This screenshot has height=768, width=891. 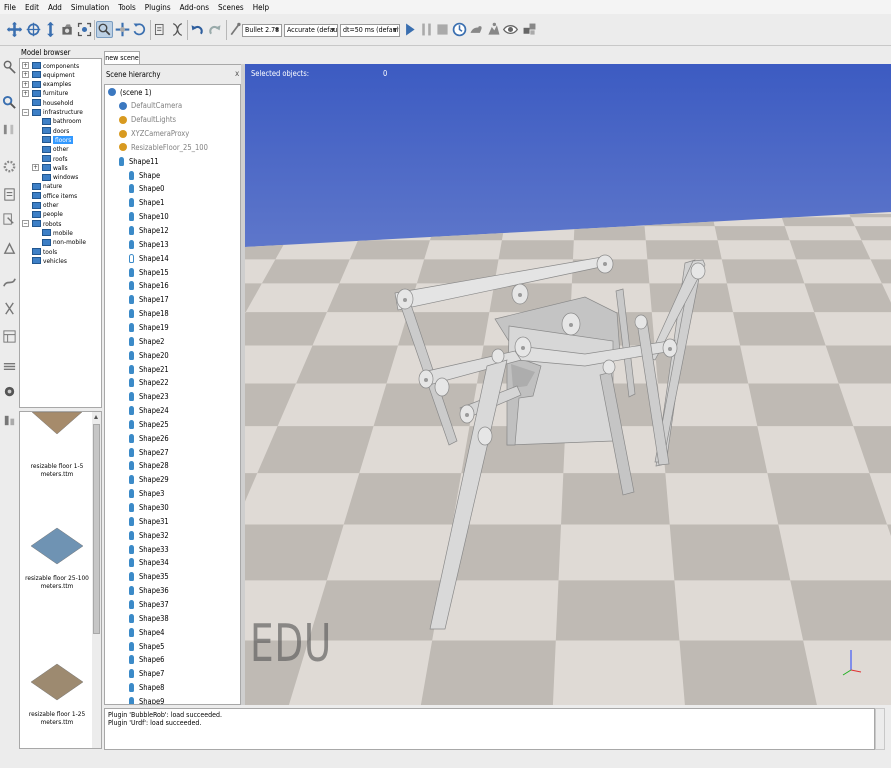 What do you see at coordinates (149, 591) in the screenshot?
I see `hierarchy-item: Shape36` at bounding box center [149, 591].